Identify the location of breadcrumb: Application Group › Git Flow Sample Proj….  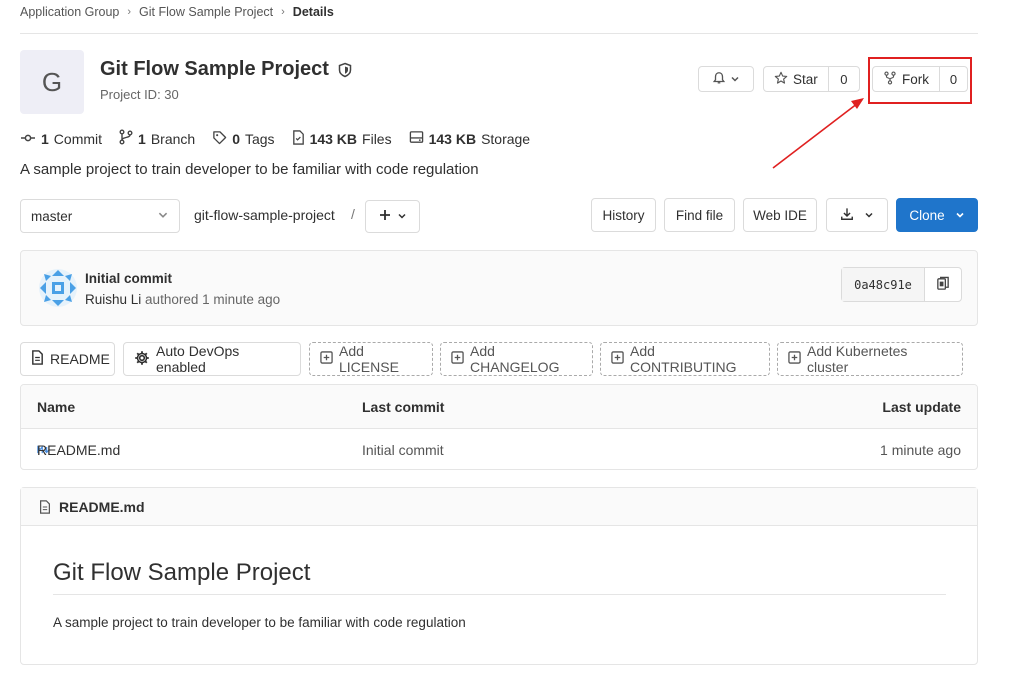
(177, 12).